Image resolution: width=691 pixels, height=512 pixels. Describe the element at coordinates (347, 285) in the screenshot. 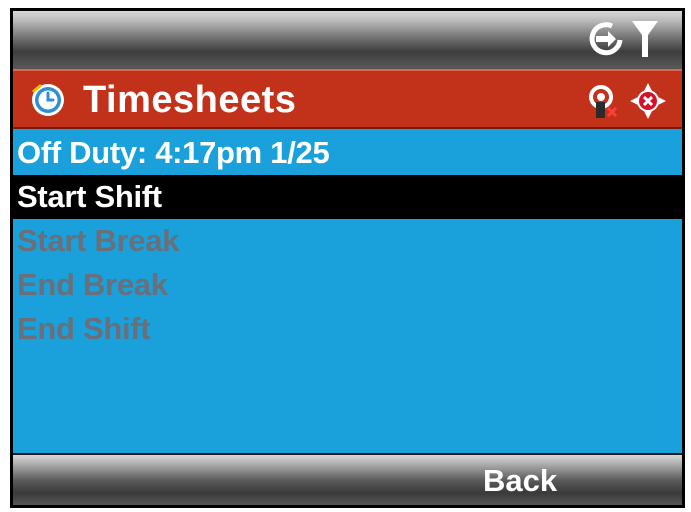

I see `end-break-item: End Break` at that location.